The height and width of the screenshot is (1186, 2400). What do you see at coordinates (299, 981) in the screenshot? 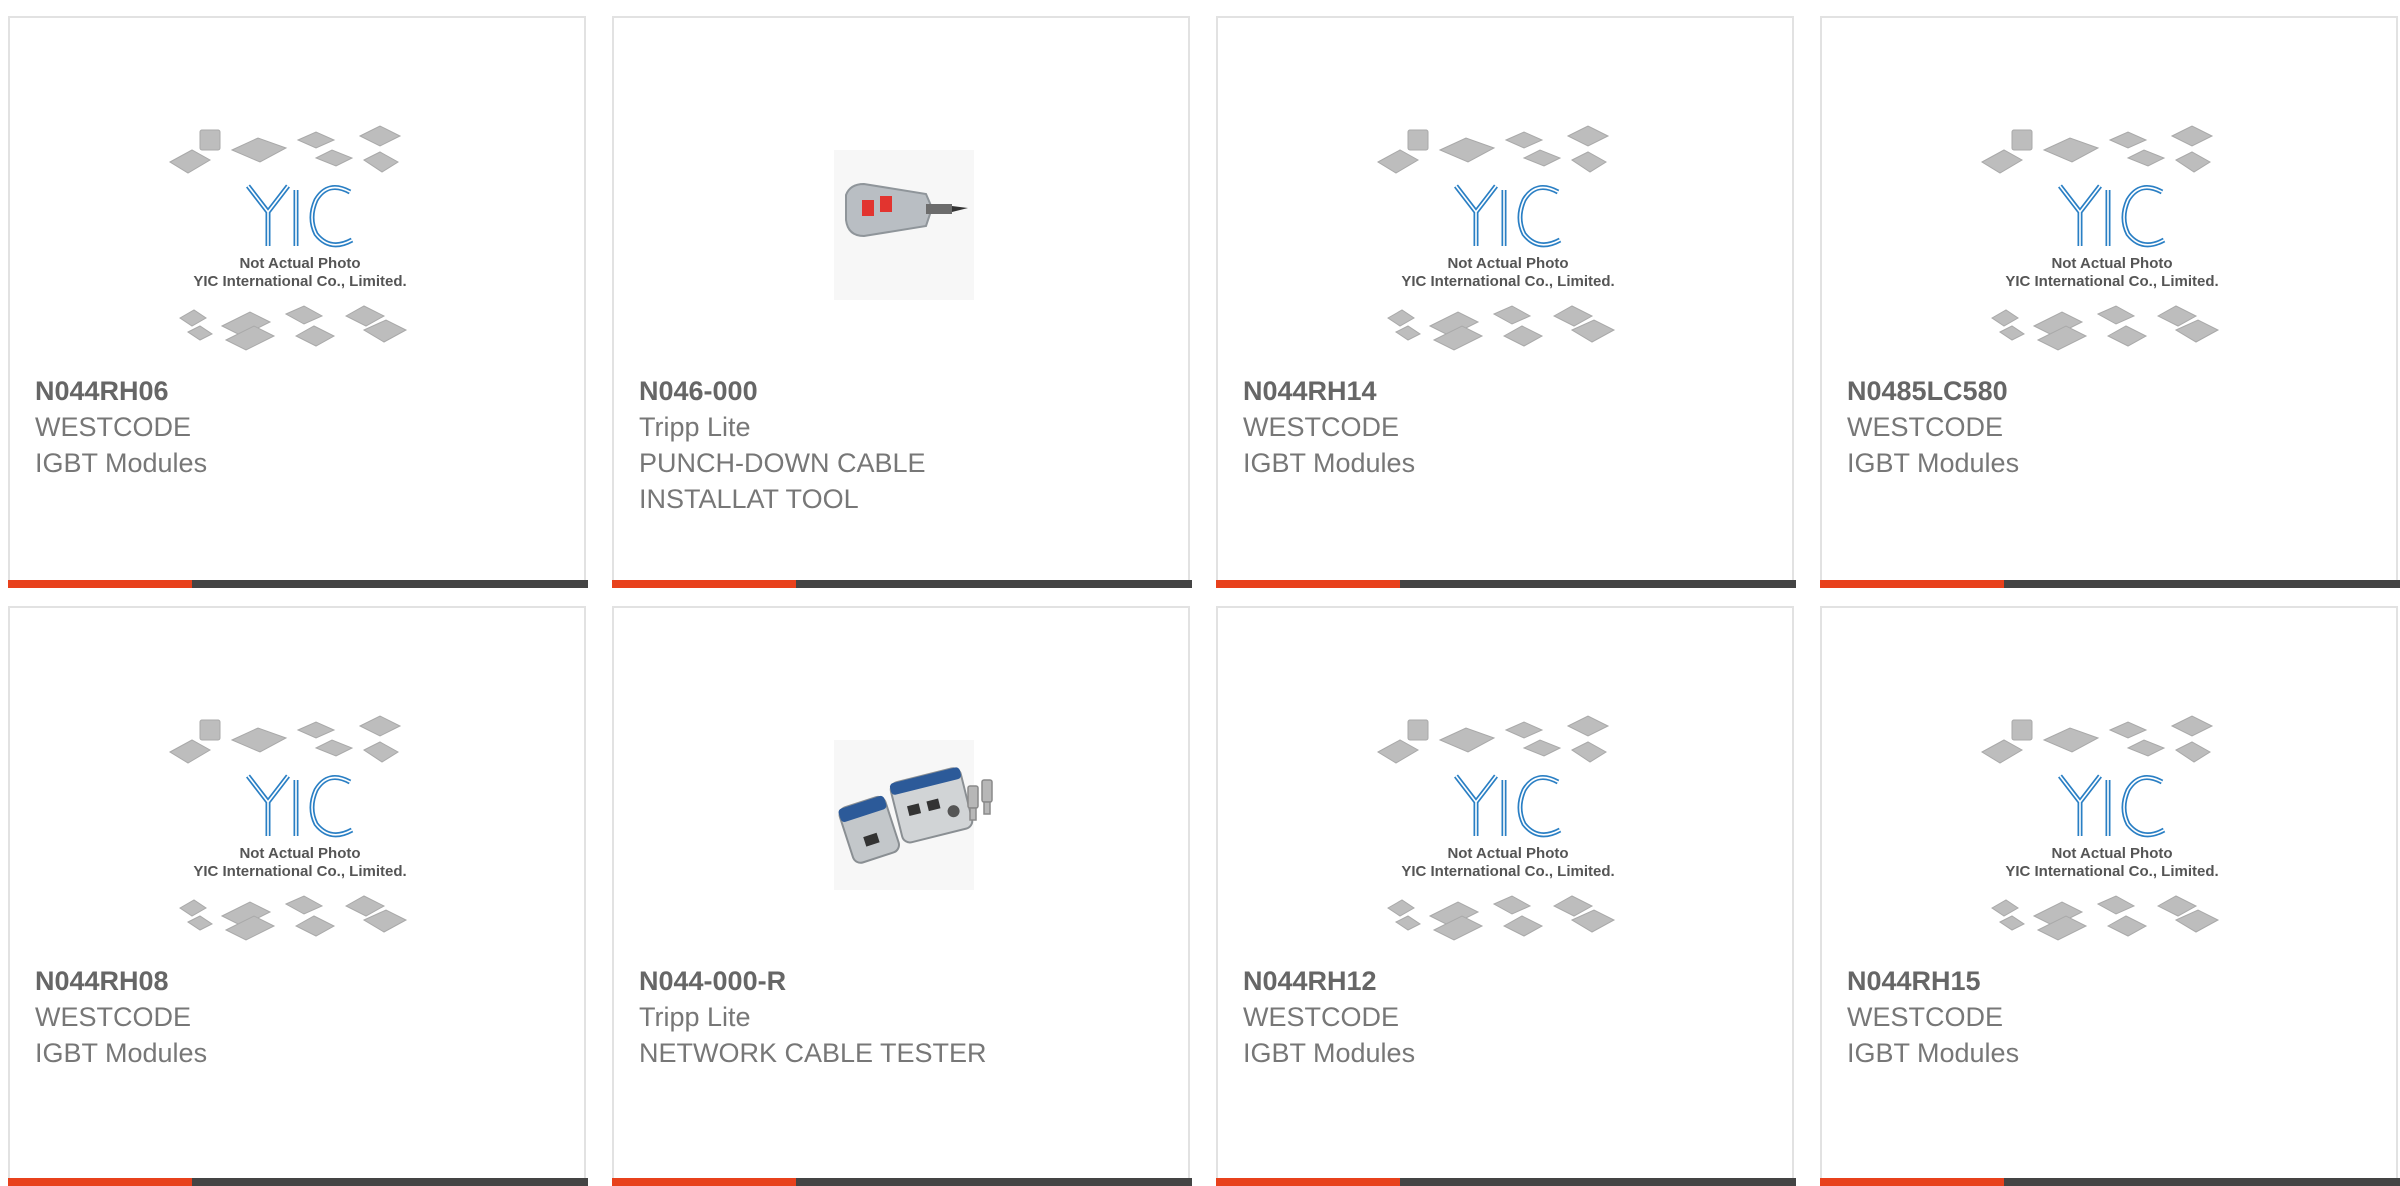
I see `part-number-link: N044RH08` at bounding box center [299, 981].